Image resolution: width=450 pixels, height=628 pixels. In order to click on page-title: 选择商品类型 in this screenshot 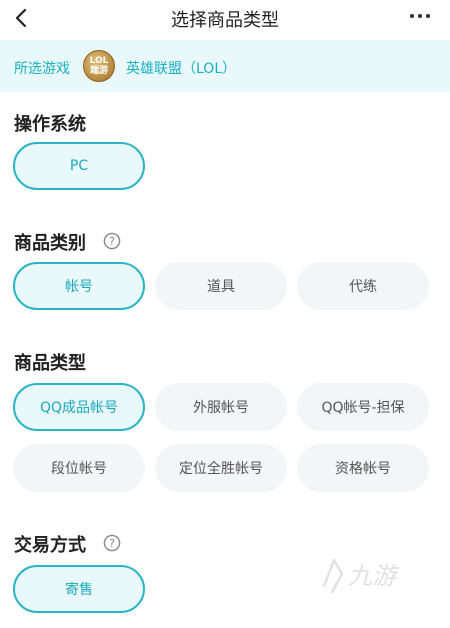, I will do `click(225, 20)`.